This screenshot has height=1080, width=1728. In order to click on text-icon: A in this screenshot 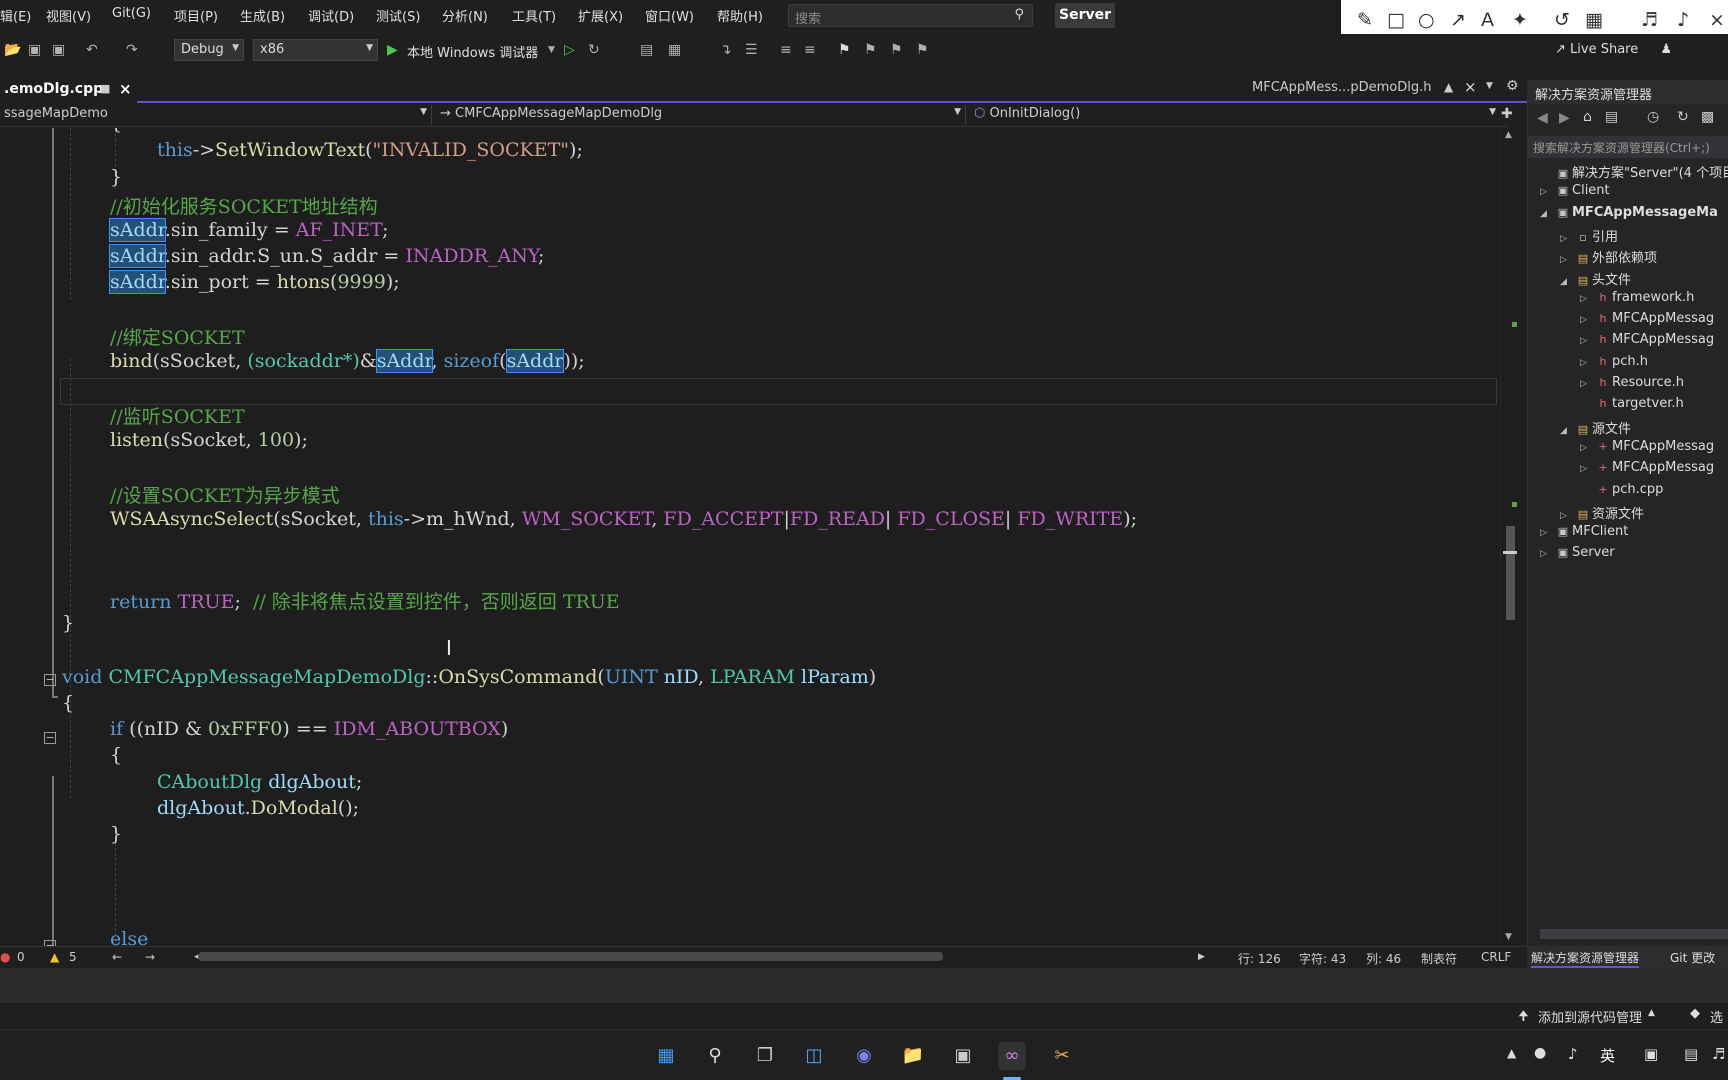, I will do `click(1487, 20)`.